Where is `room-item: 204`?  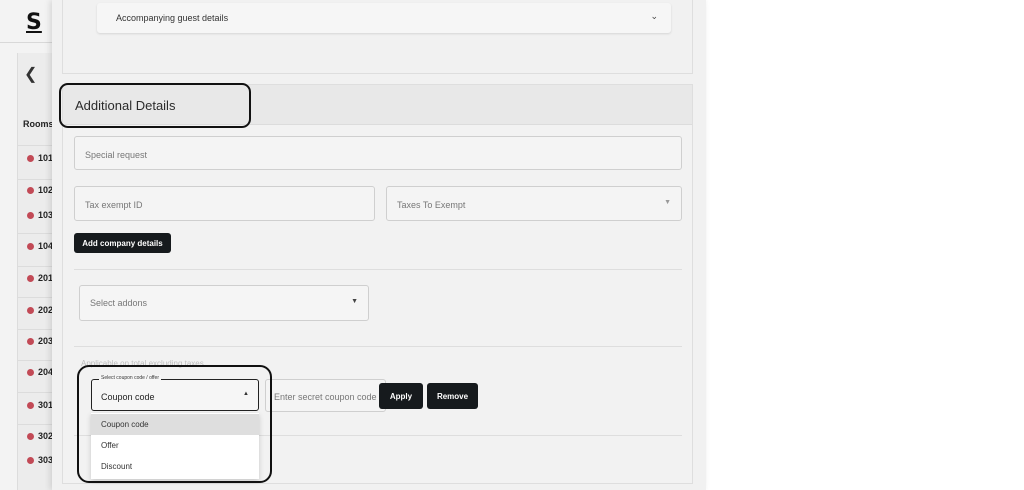
room-item: 204 is located at coordinates (40, 372).